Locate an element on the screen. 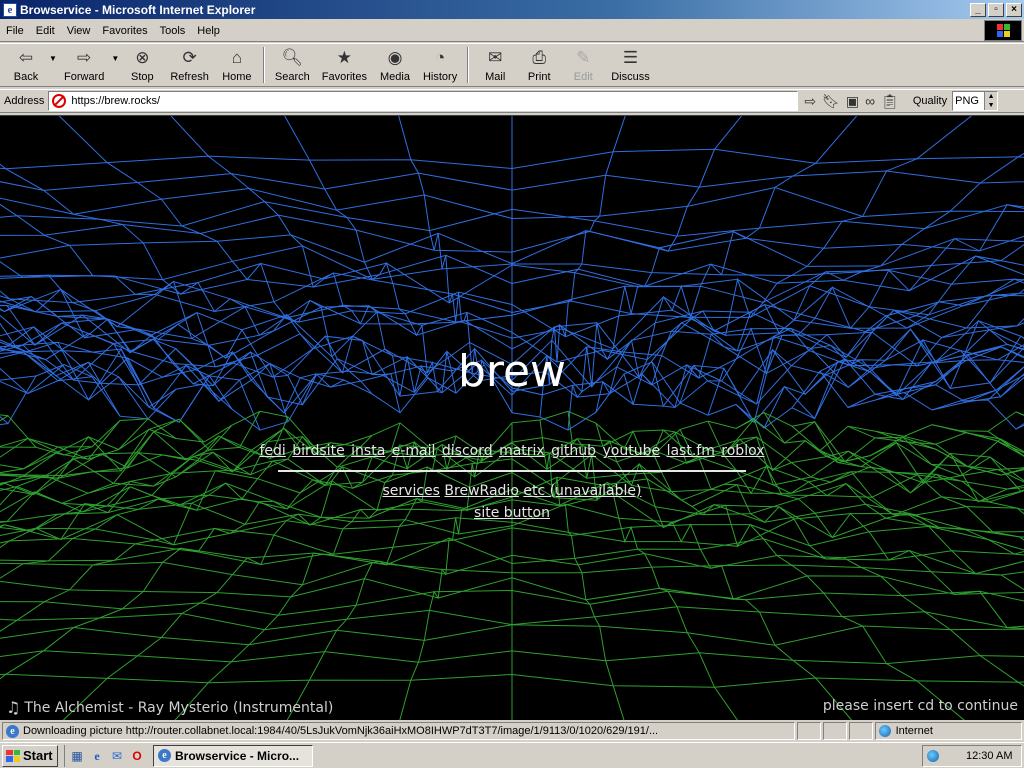 The width and height of the screenshot is (1024, 768). start-button: Start is located at coordinates (30, 755).